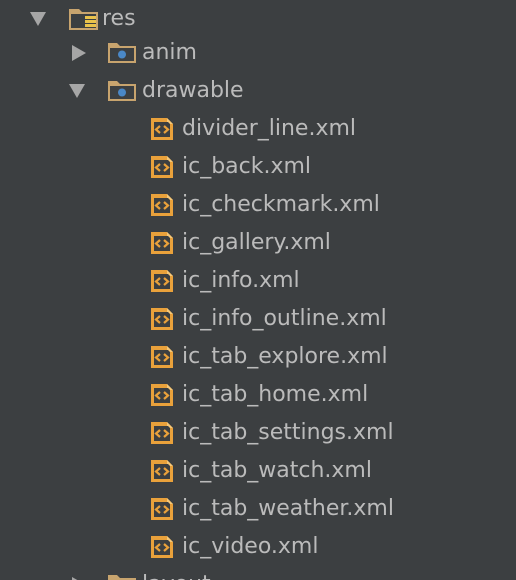 This screenshot has height=580, width=516. I want to click on file-label: divider_line.xml, so click(269, 128).